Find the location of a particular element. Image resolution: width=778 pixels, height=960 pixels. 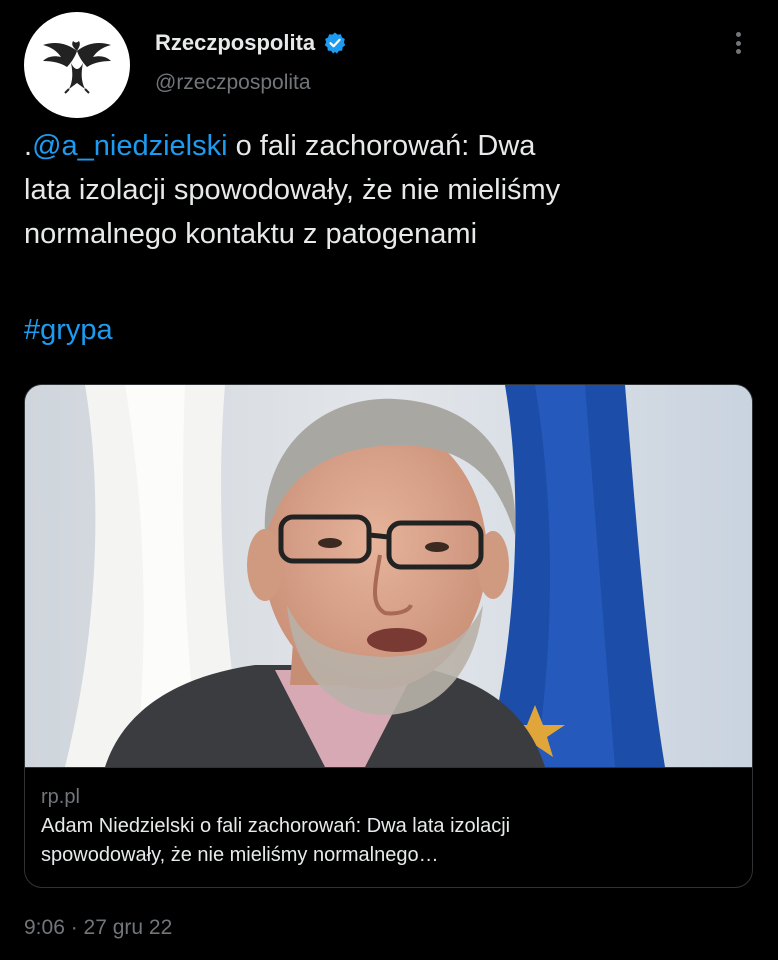

author-handle: @rzeczpospolita is located at coordinates (233, 83).